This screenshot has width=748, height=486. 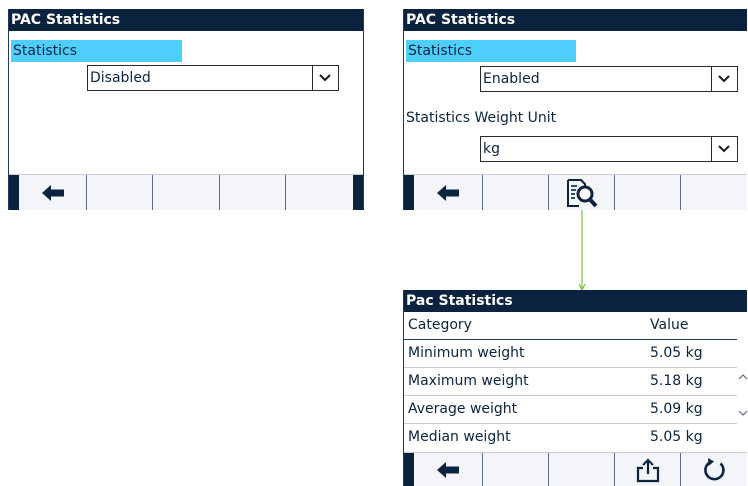 I want to click on scroll-down-icon, so click(x=742, y=413).